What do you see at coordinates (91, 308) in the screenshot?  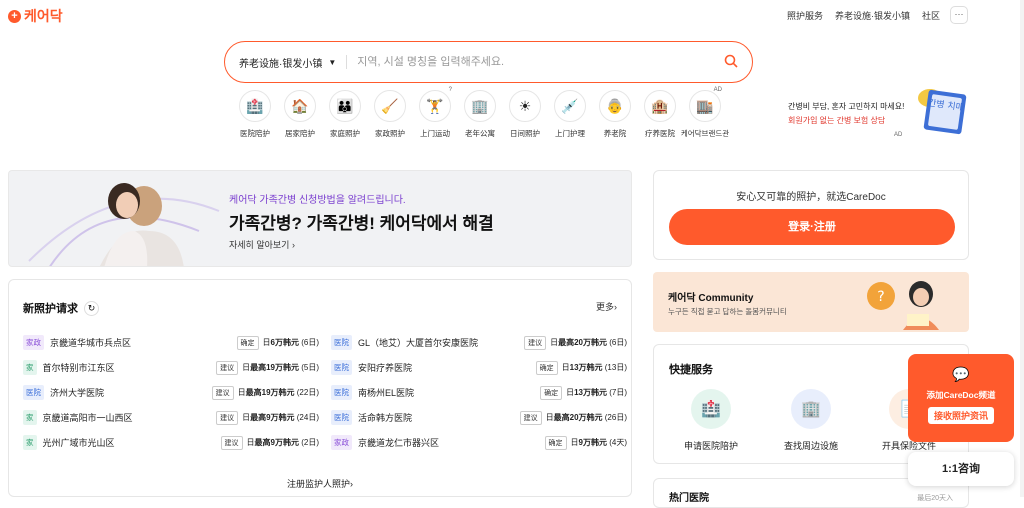 I see `refresh-icon: ↻` at bounding box center [91, 308].